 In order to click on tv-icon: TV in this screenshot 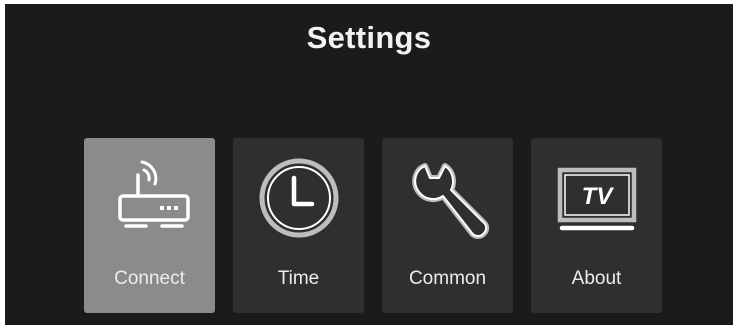, I will do `click(596, 198)`.